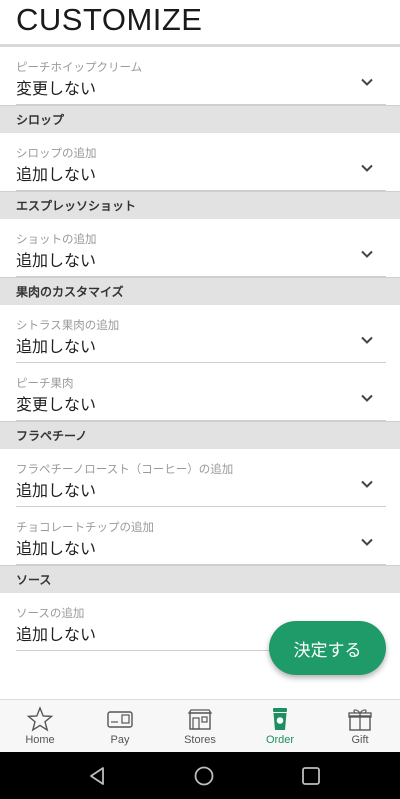  What do you see at coordinates (200, 119) in the screenshot?
I see `section-header-syrup: シロップ` at bounding box center [200, 119].